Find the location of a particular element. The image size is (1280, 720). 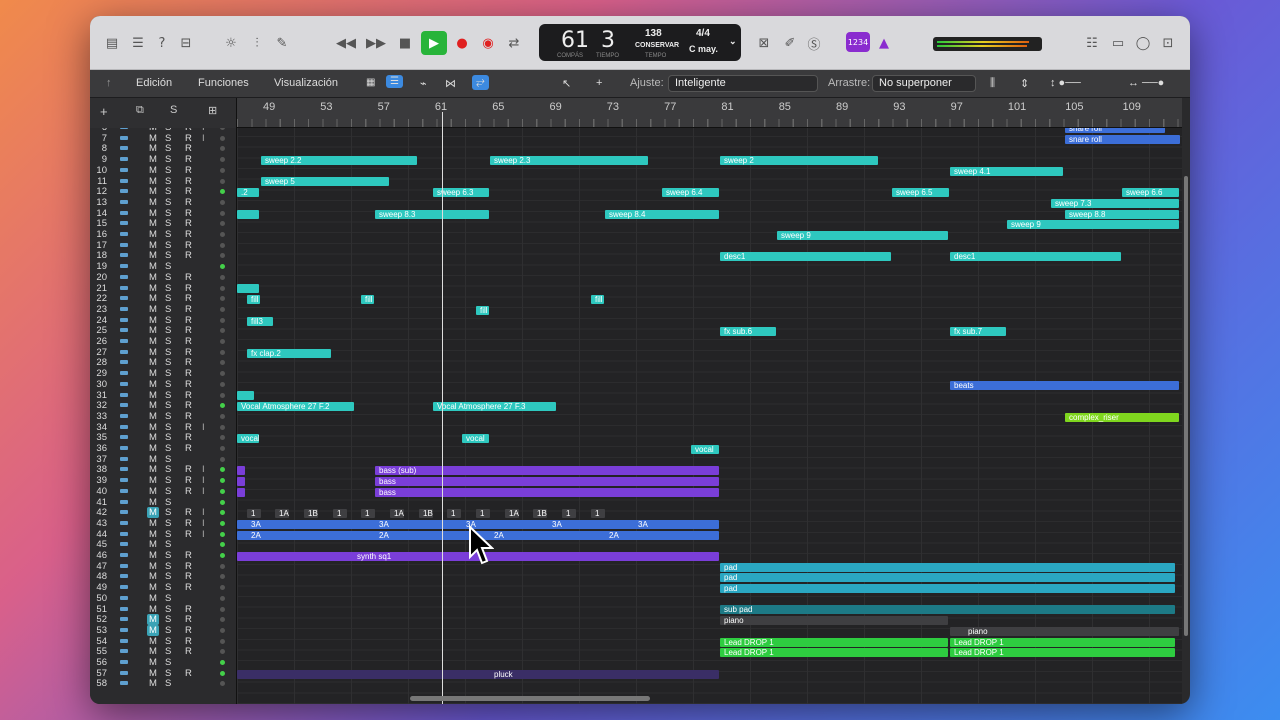

region-fill: fill is located at coordinates (253, 300).